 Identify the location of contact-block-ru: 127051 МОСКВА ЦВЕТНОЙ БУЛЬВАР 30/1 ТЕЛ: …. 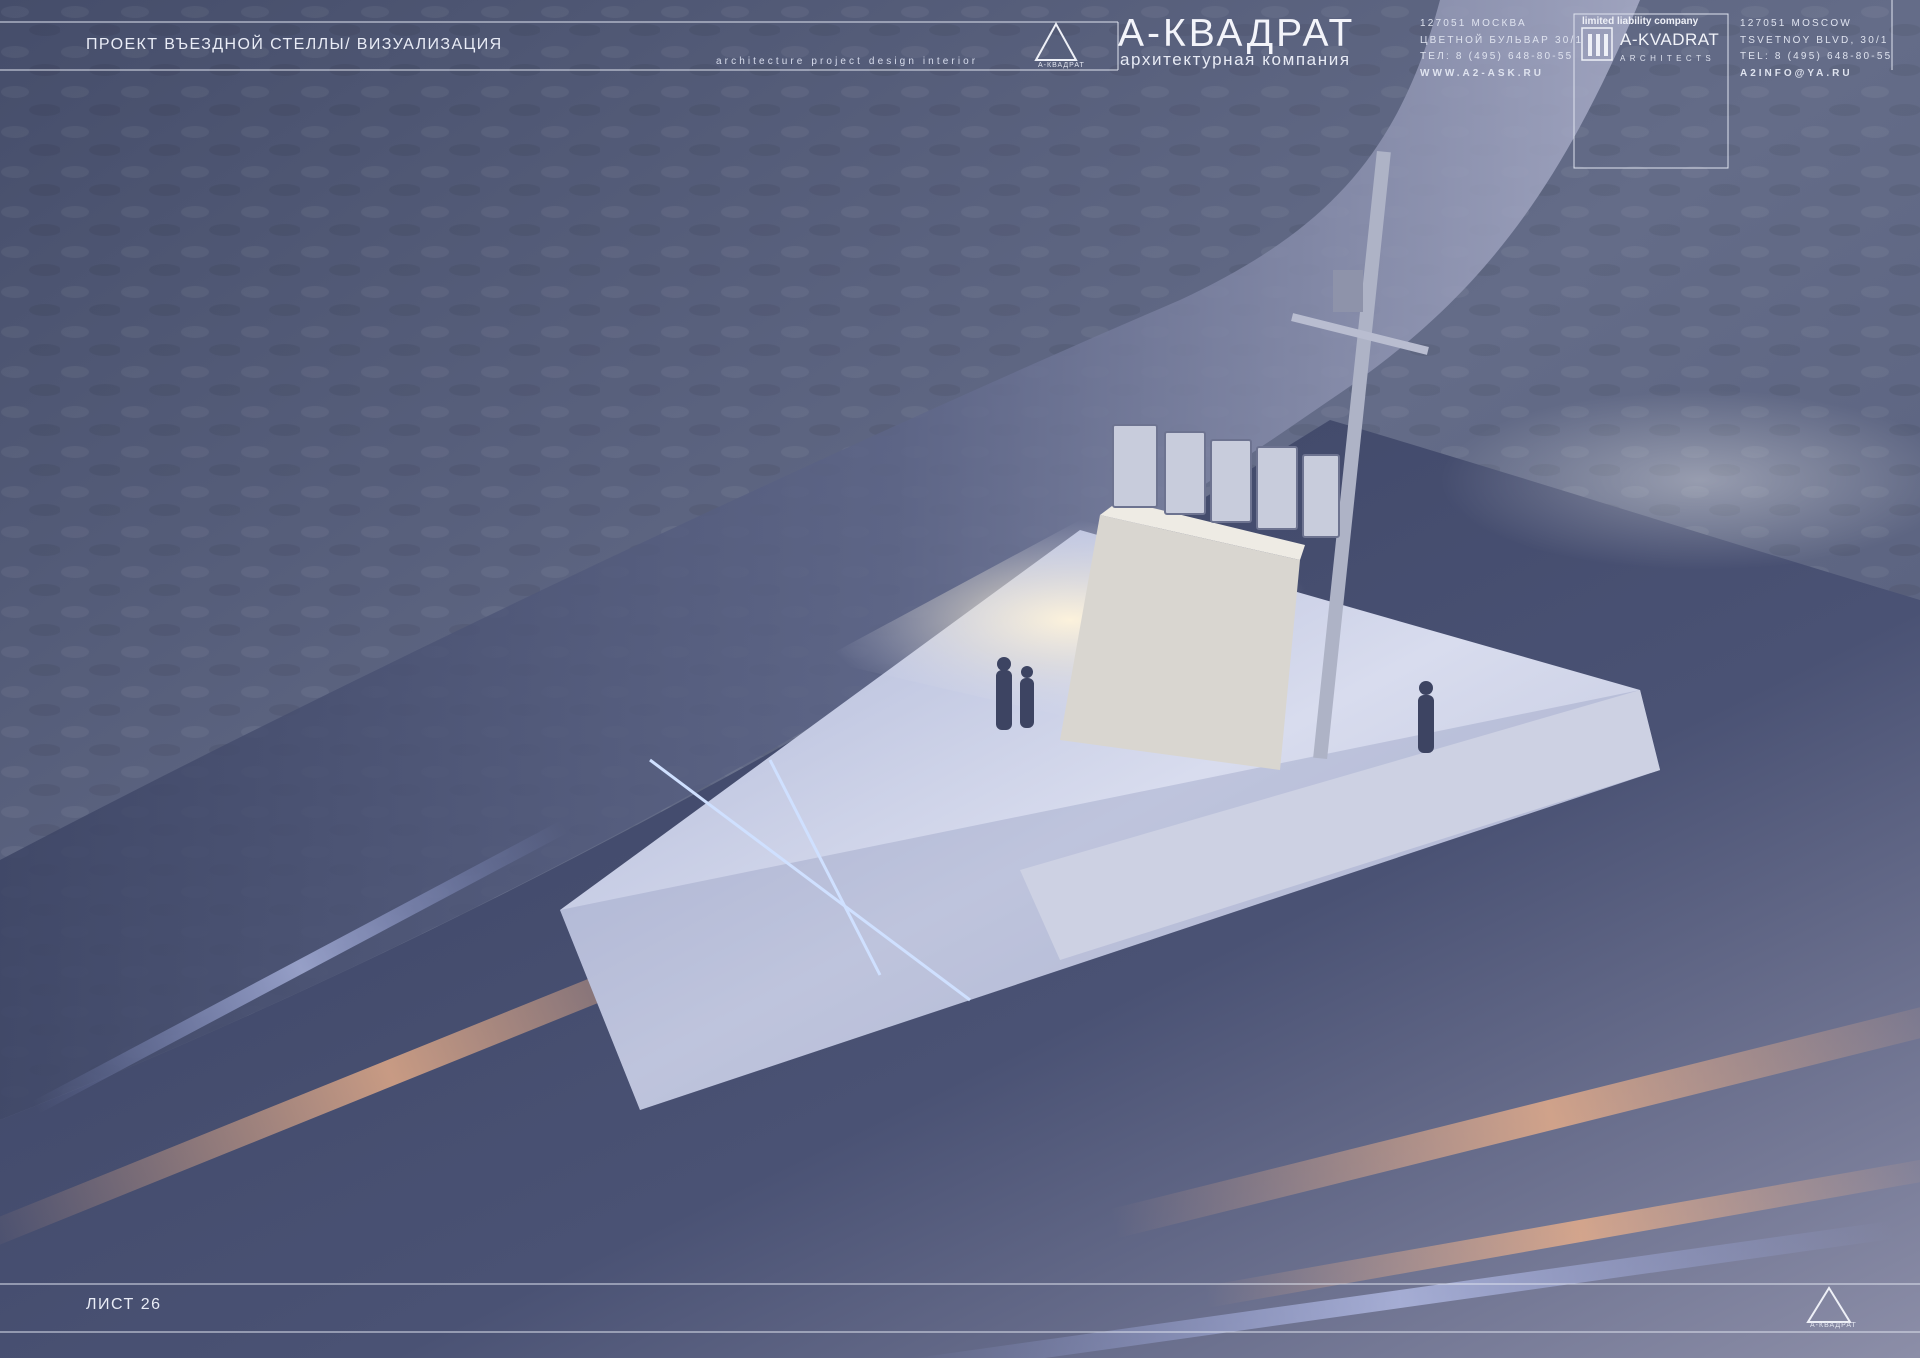
(1501, 49).